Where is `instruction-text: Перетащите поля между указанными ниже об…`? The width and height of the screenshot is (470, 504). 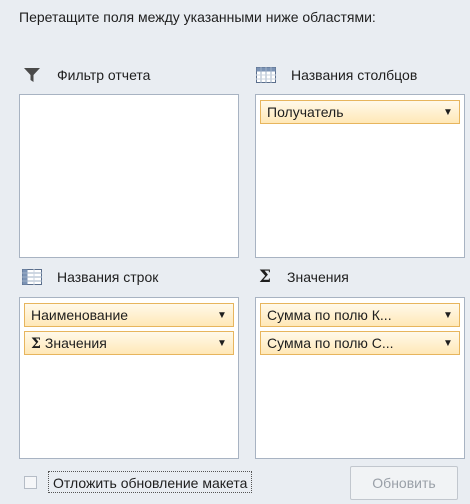 instruction-text: Перетащите поля между указанными ниже об… is located at coordinates (197, 17).